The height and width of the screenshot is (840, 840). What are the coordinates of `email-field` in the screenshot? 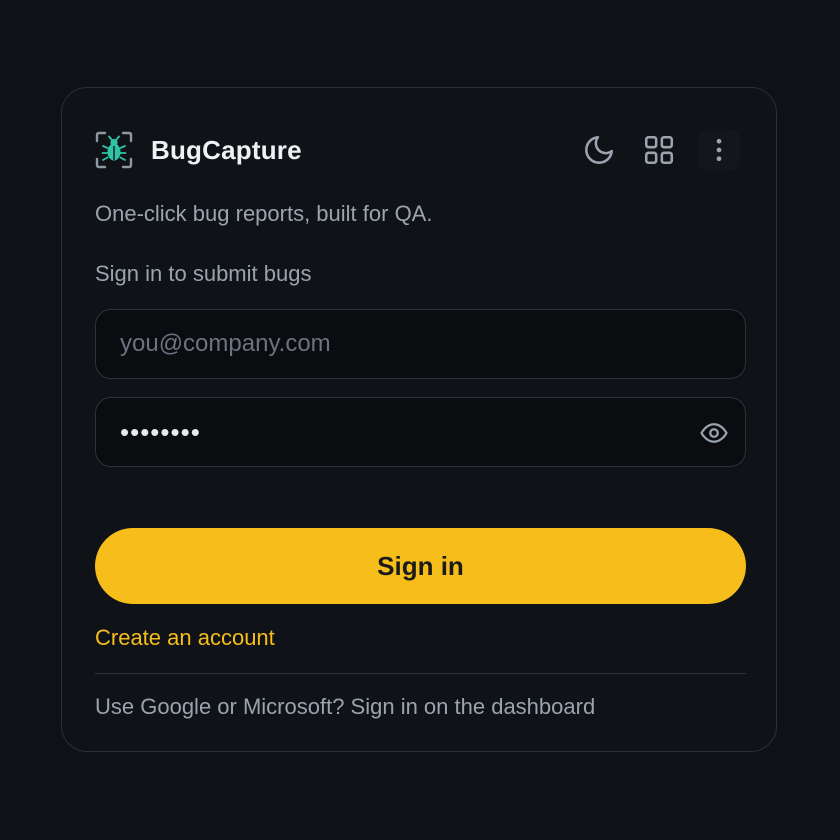 It's located at (420, 344).